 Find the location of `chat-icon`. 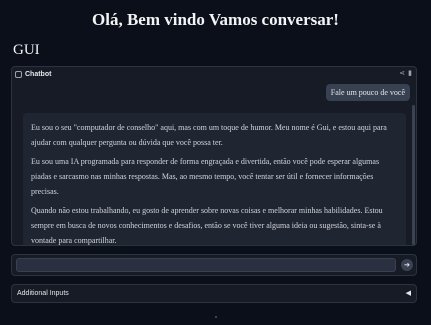

chat-icon is located at coordinates (18, 74).